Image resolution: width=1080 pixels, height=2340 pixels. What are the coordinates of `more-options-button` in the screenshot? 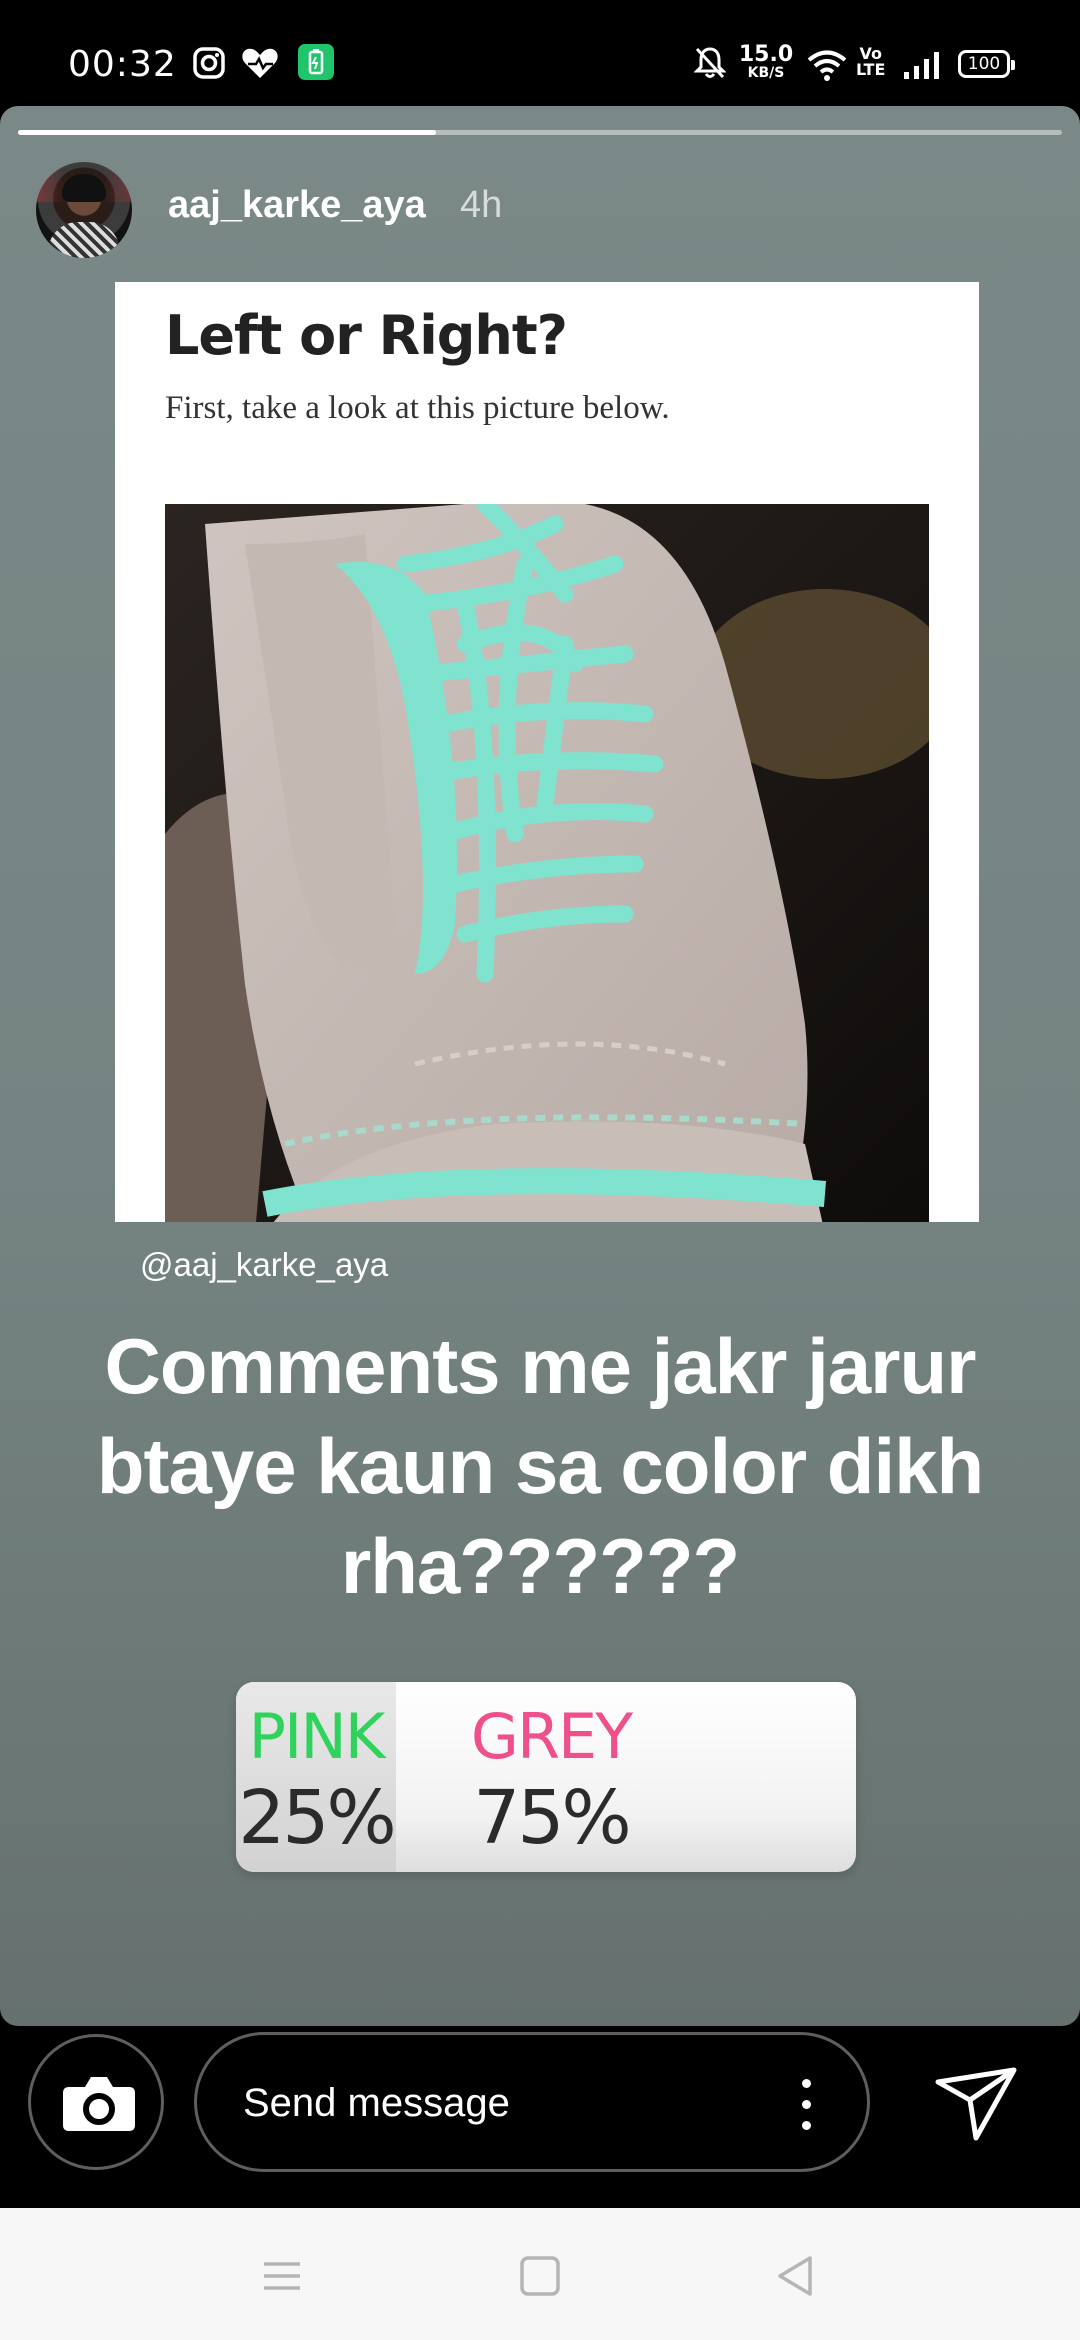 It's located at (807, 2105).